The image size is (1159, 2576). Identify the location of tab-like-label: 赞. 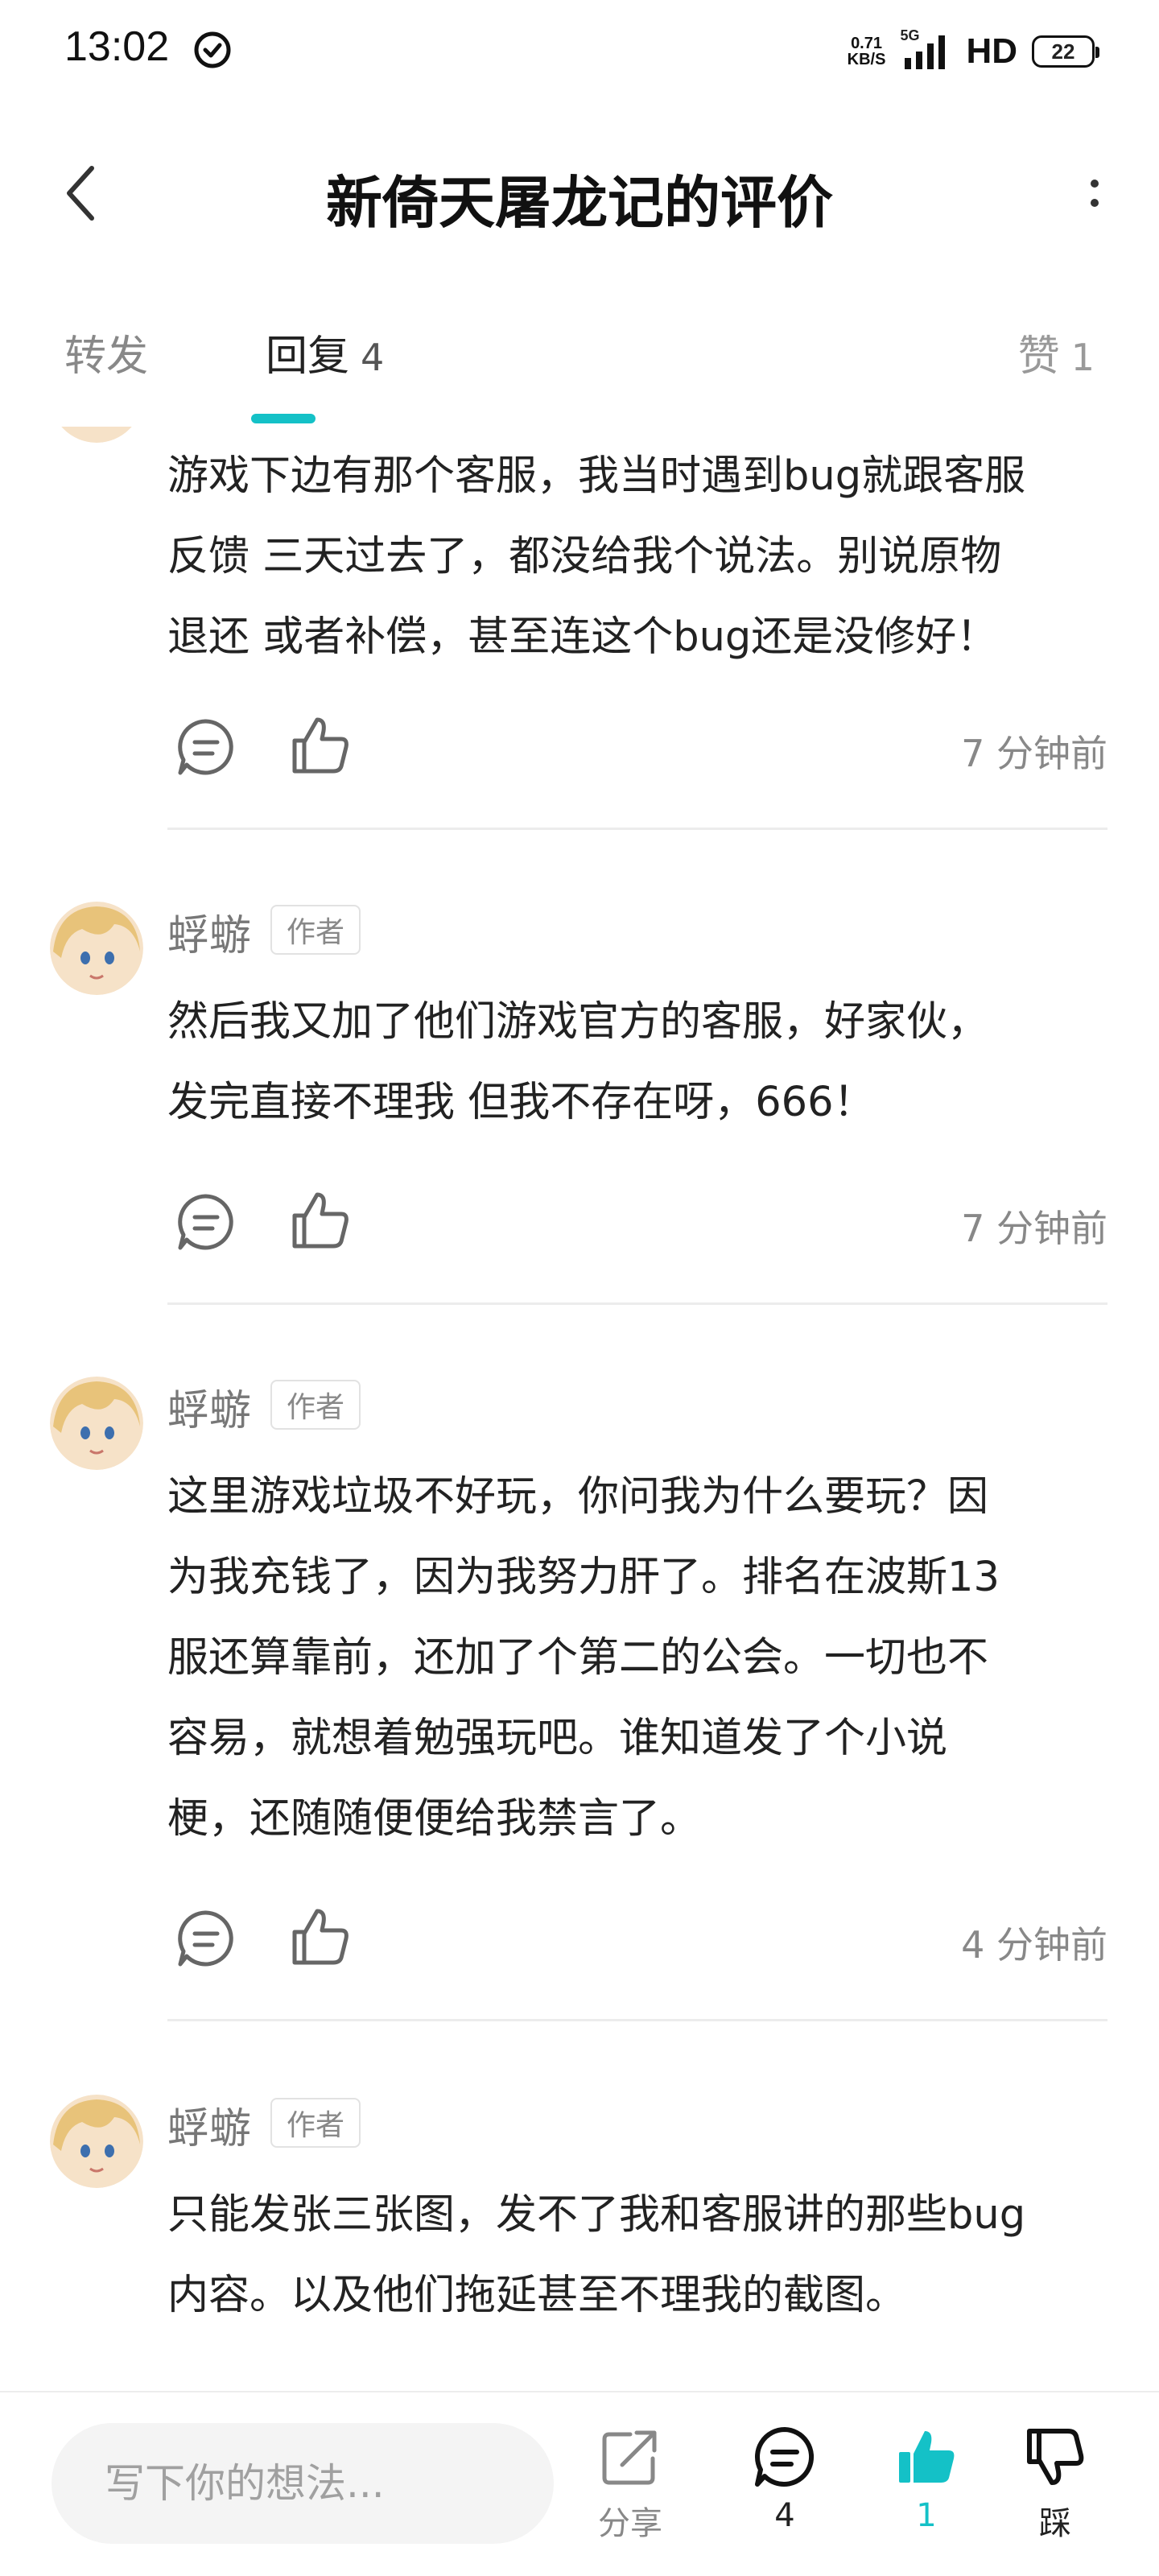
(1038, 356).